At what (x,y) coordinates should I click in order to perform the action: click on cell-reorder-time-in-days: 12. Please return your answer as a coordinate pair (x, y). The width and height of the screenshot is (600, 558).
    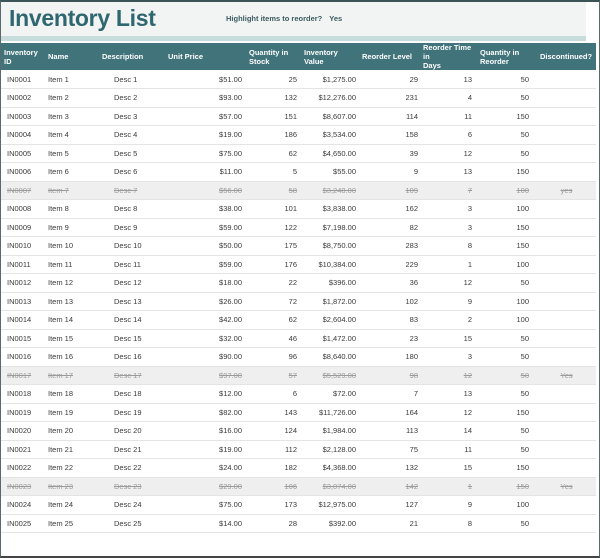
    Looking at the image, I should click on (448, 375).